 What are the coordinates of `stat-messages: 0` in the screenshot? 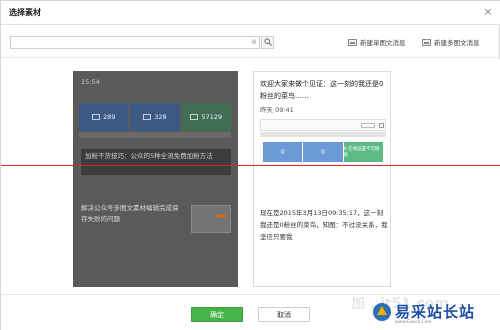 It's located at (283, 152).